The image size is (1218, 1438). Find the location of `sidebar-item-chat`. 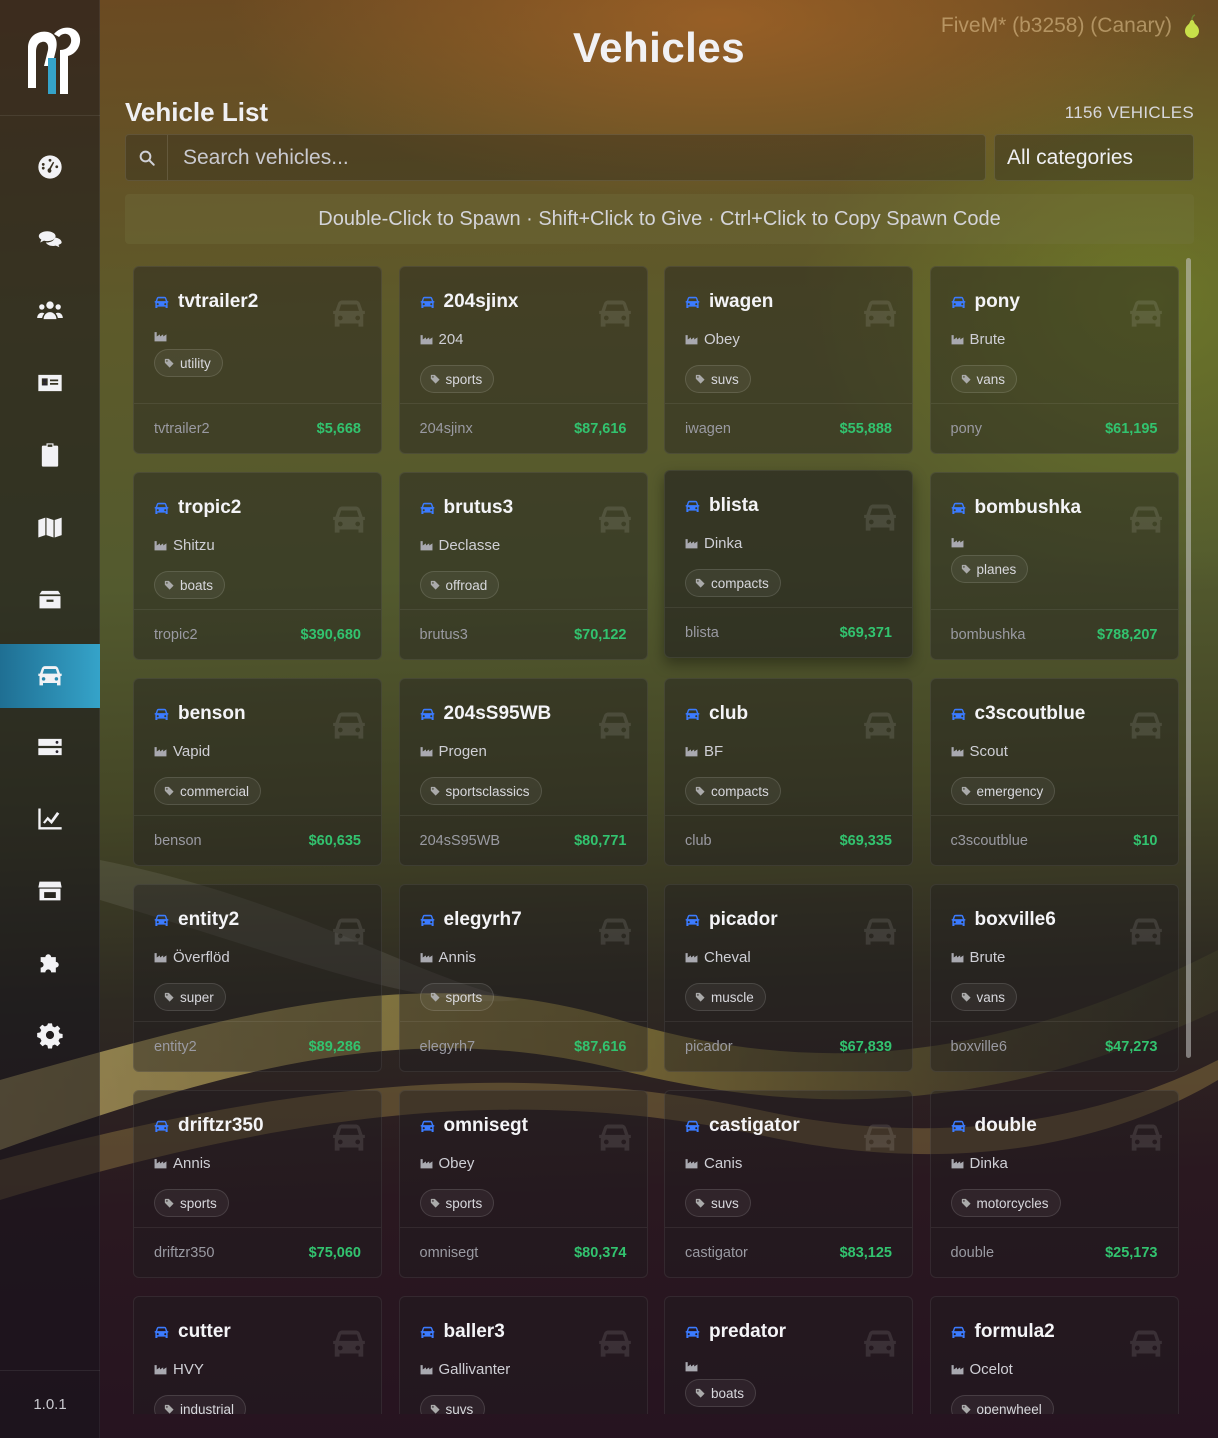

sidebar-item-chat is located at coordinates (50, 239).